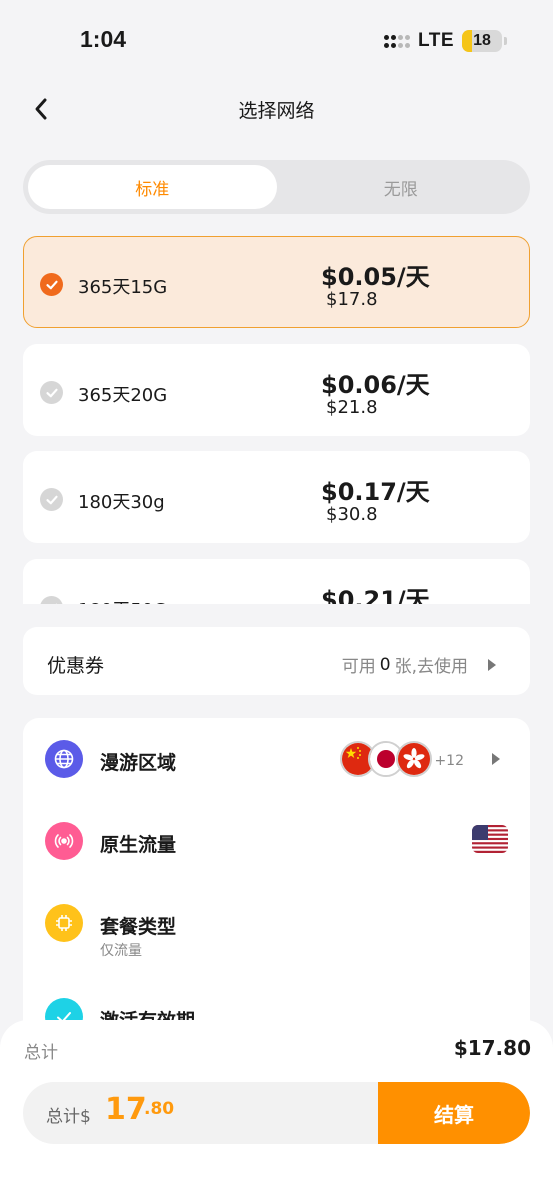  What do you see at coordinates (276, 760) in the screenshot?
I see `roaming-region-row: 漫游区域 +12` at bounding box center [276, 760].